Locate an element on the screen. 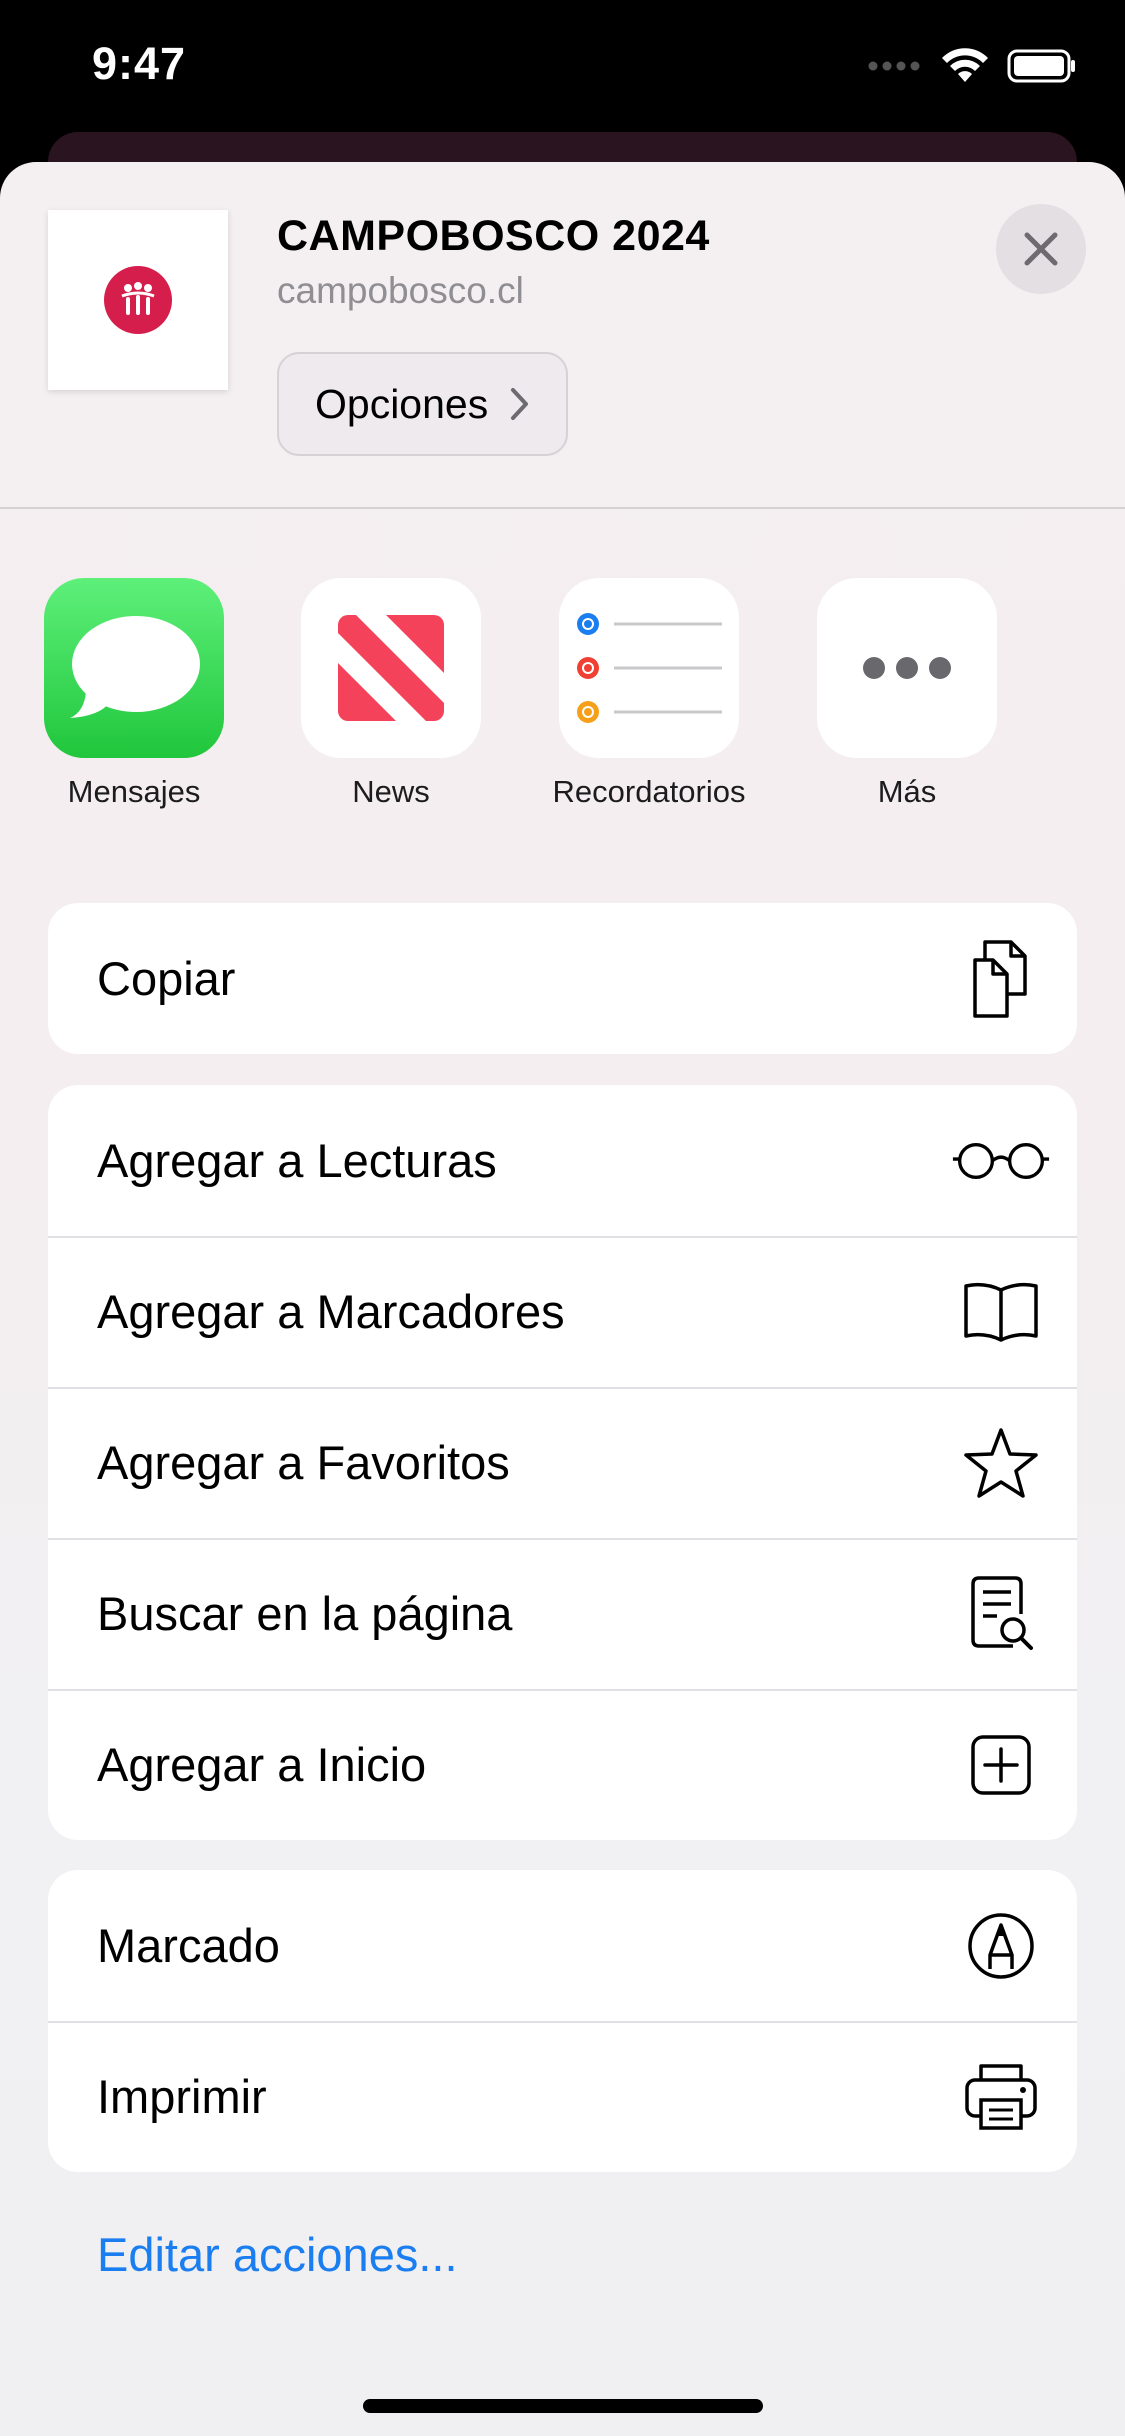 Image resolution: width=1125 pixels, height=2436 pixels. printer-icon is located at coordinates (1001, 2097).